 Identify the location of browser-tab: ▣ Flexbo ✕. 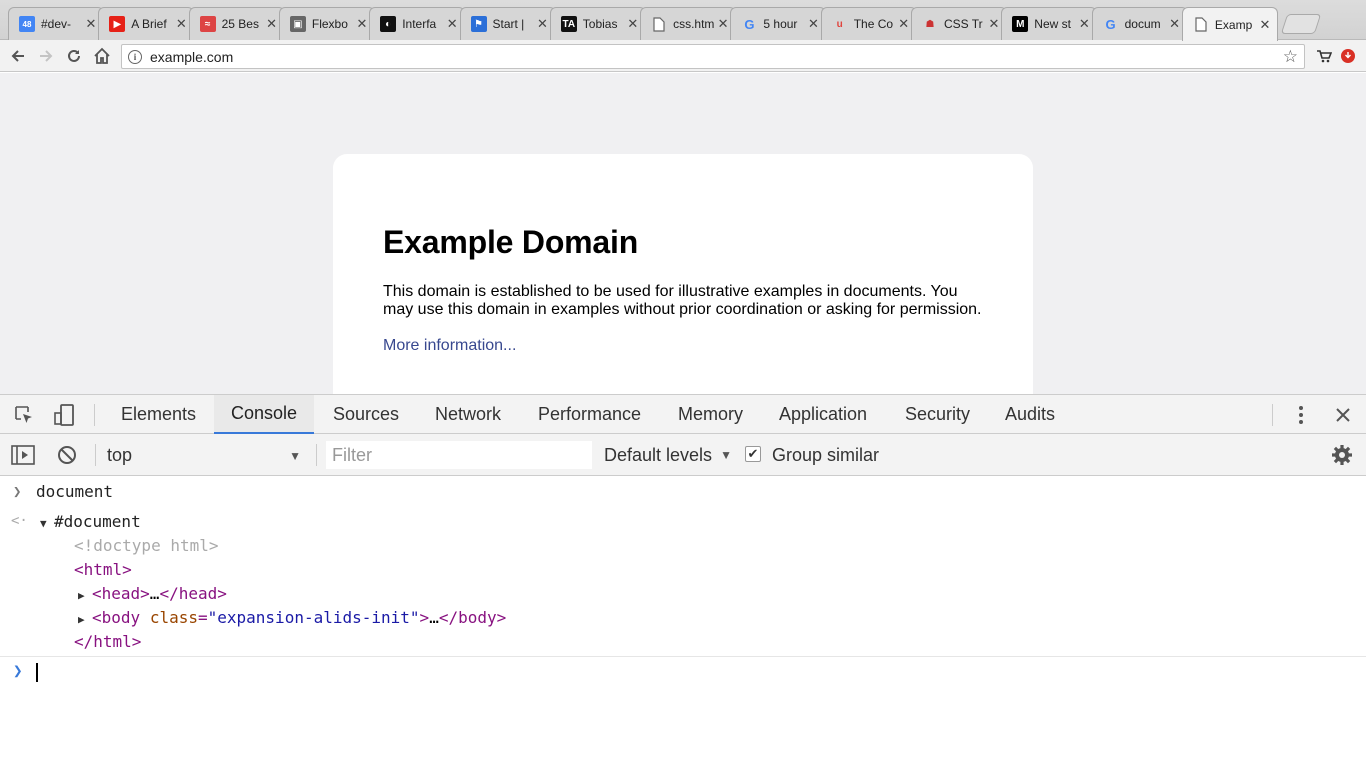
(326, 23).